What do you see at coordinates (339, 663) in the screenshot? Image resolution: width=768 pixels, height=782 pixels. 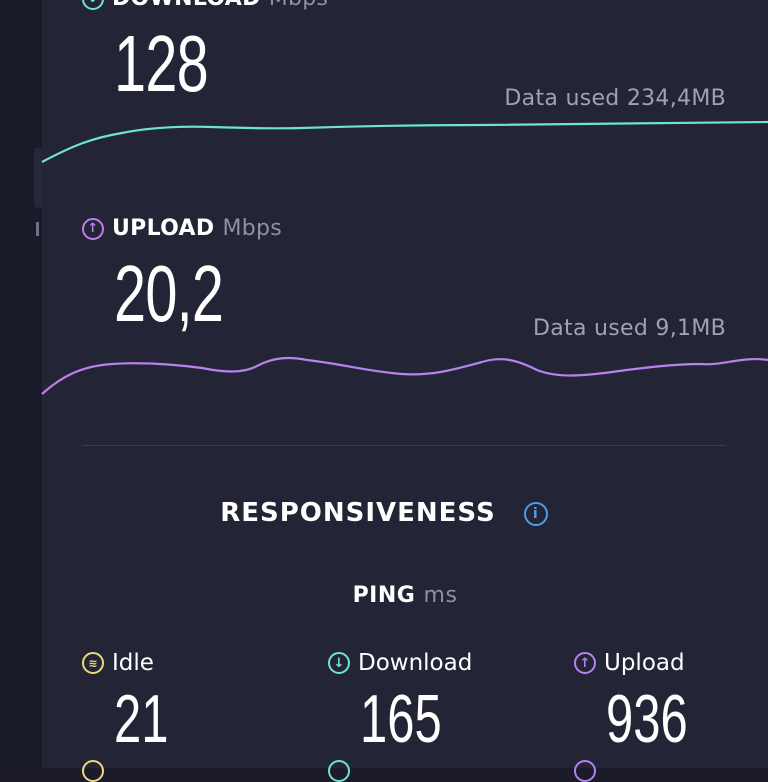 I see `download-icon: ↓` at bounding box center [339, 663].